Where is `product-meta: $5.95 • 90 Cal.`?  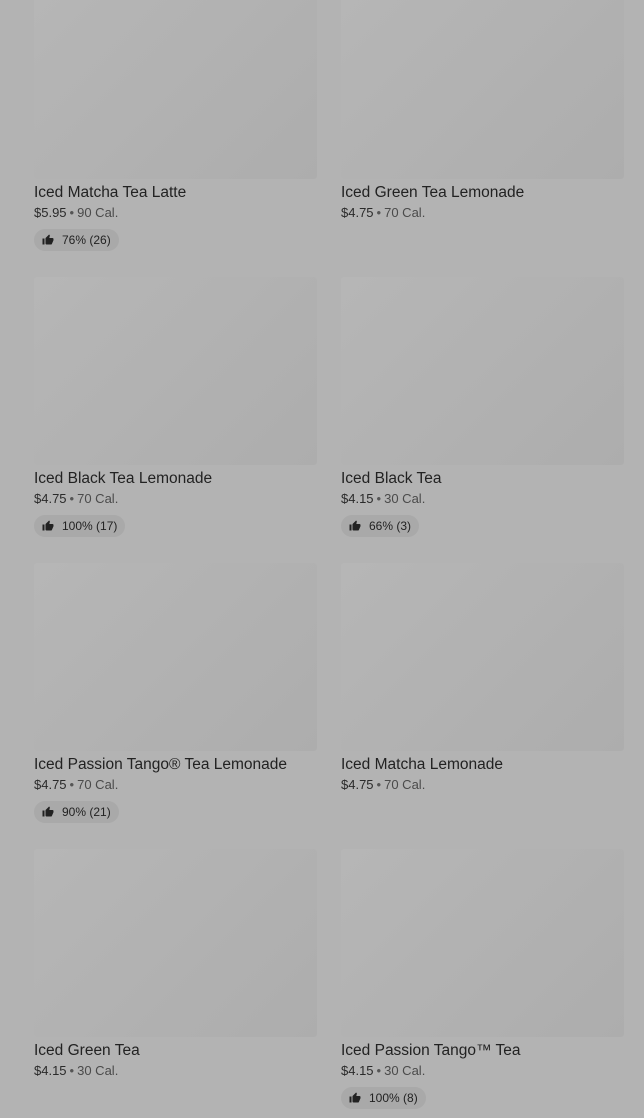
product-meta: $5.95 • 90 Cal. is located at coordinates (184, 213).